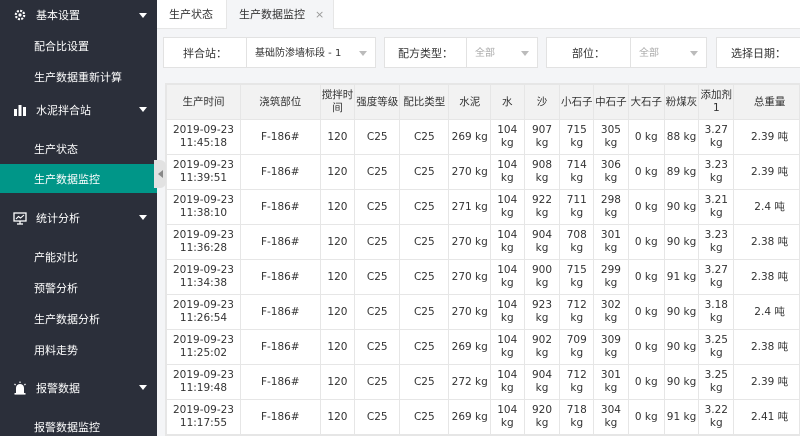 This screenshot has width=800, height=436. I want to click on column-header: 水泥, so click(469, 102).